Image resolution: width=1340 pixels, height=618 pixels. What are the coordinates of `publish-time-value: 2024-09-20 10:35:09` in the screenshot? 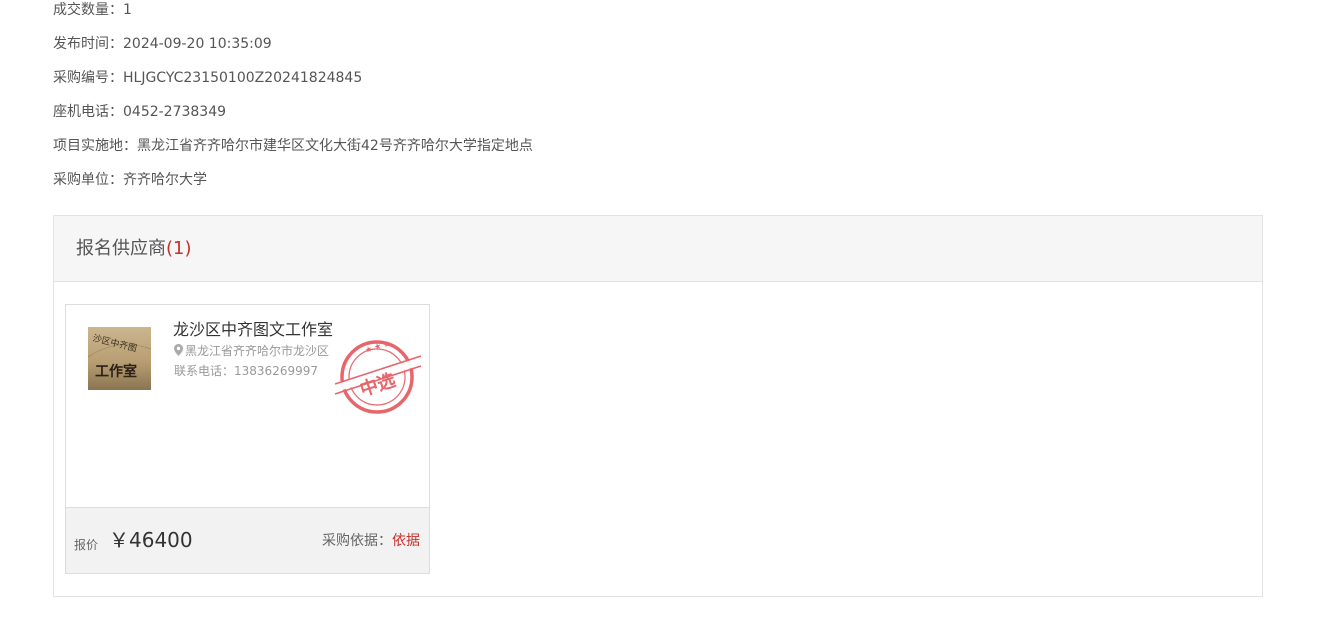 It's located at (197, 44).